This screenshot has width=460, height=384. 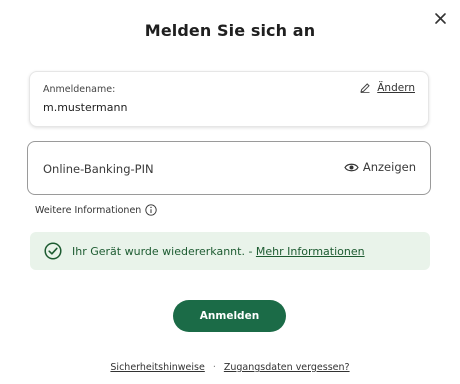 What do you see at coordinates (162, 251) in the screenshot?
I see `device-recognized-text: Ihr Gerät wurde wiedererkannt. -` at bounding box center [162, 251].